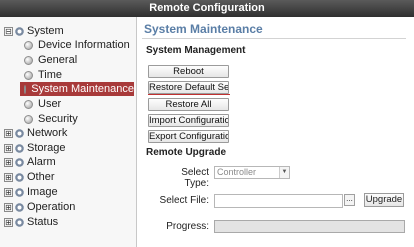 The width and height of the screenshot is (414, 247). Describe the element at coordinates (58, 119) in the screenshot. I see `tree-node-label: Security` at that location.